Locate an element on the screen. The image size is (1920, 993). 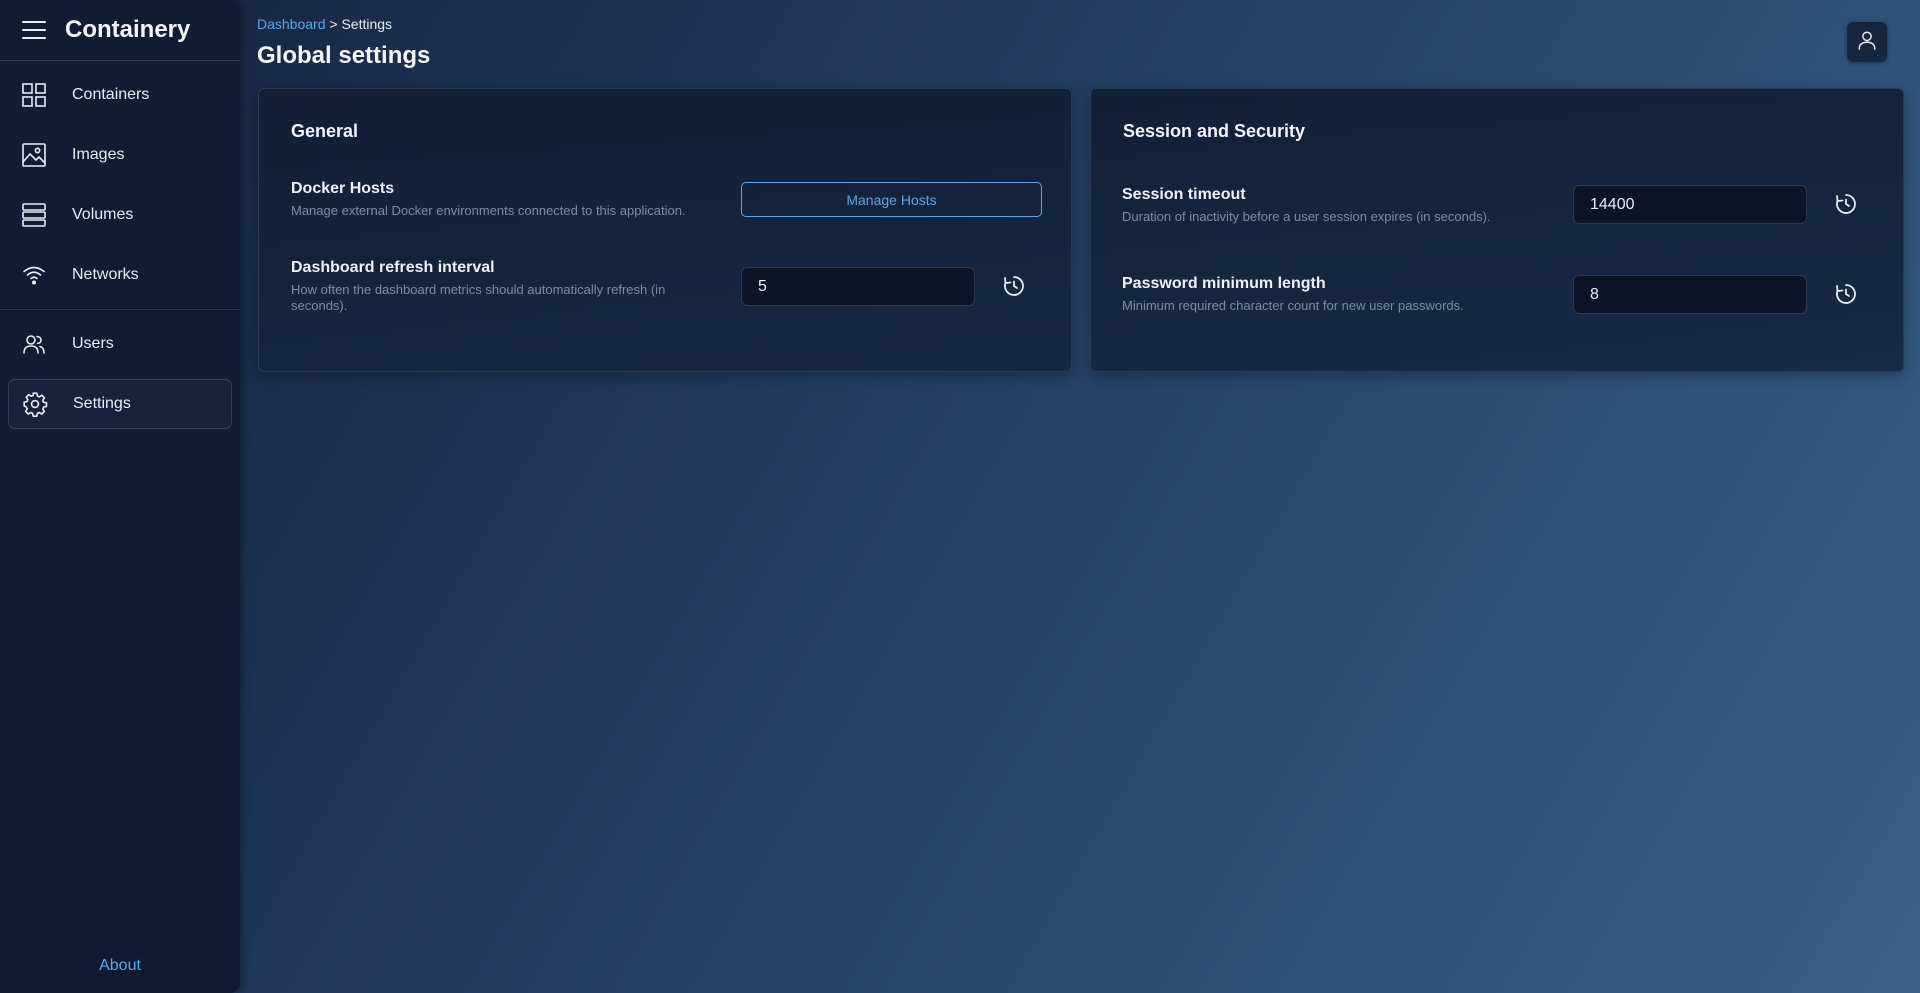
sidebar-item-label: Settings is located at coordinates (102, 403).